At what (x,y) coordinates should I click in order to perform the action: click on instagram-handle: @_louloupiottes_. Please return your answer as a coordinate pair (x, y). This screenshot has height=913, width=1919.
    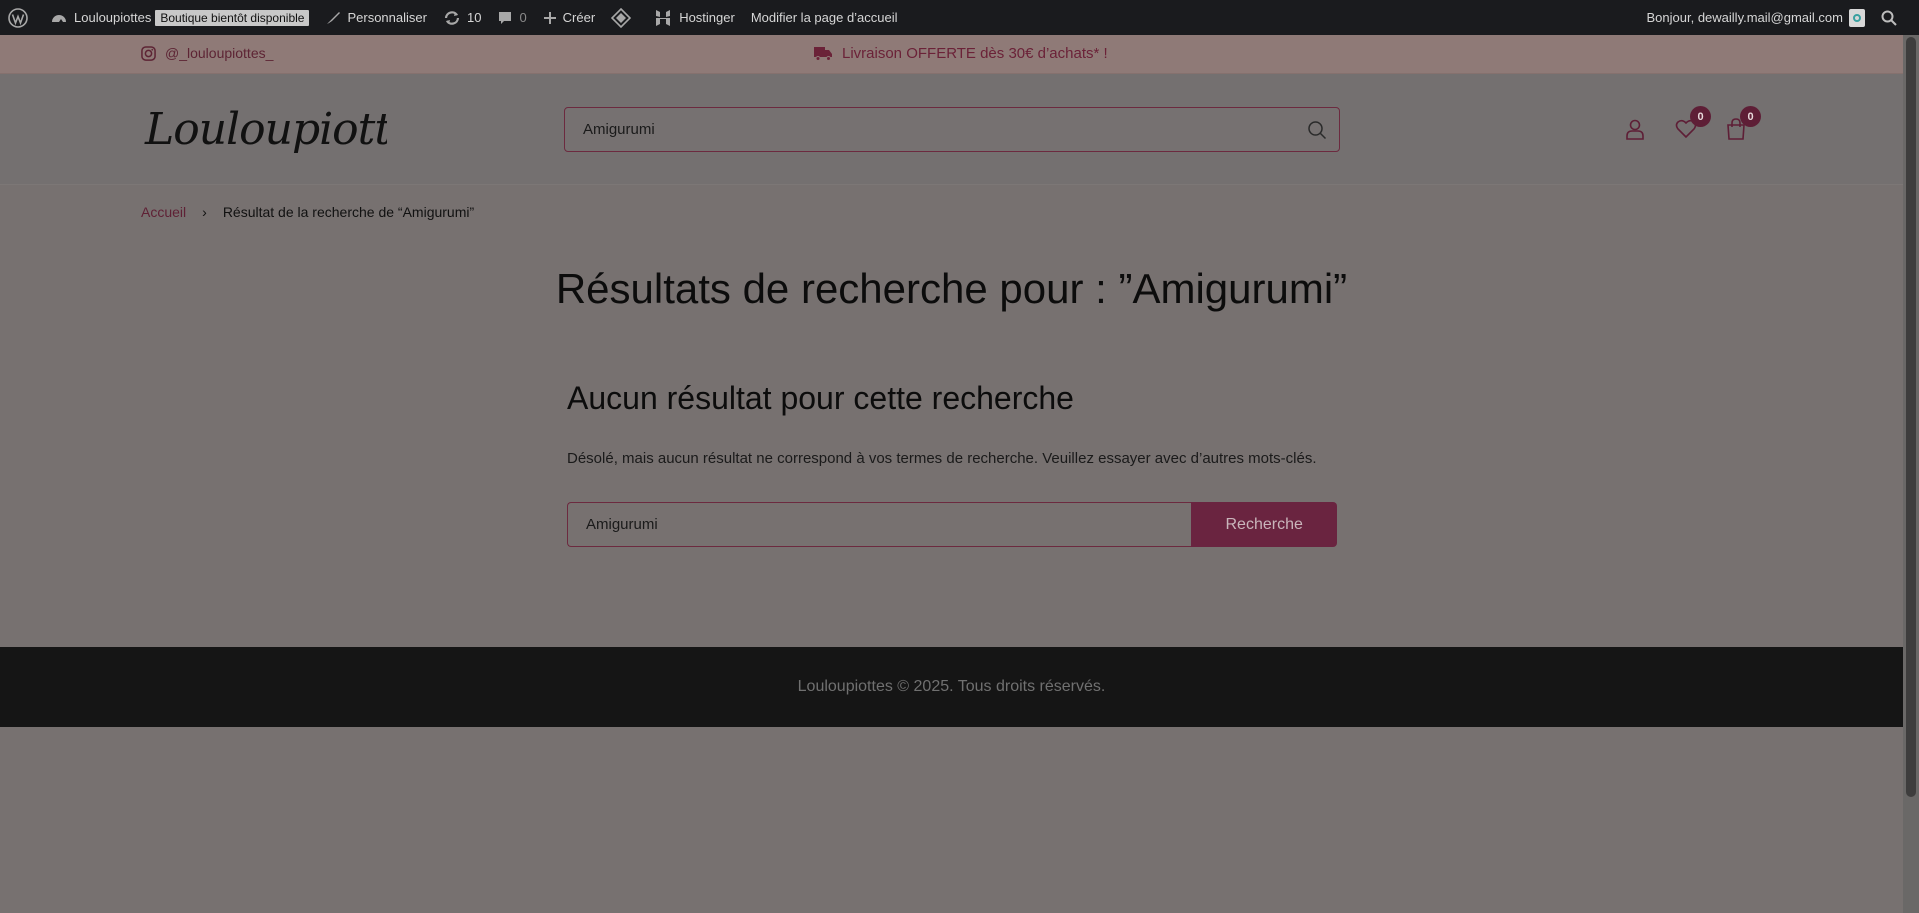
    Looking at the image, I should click on (219, 53).